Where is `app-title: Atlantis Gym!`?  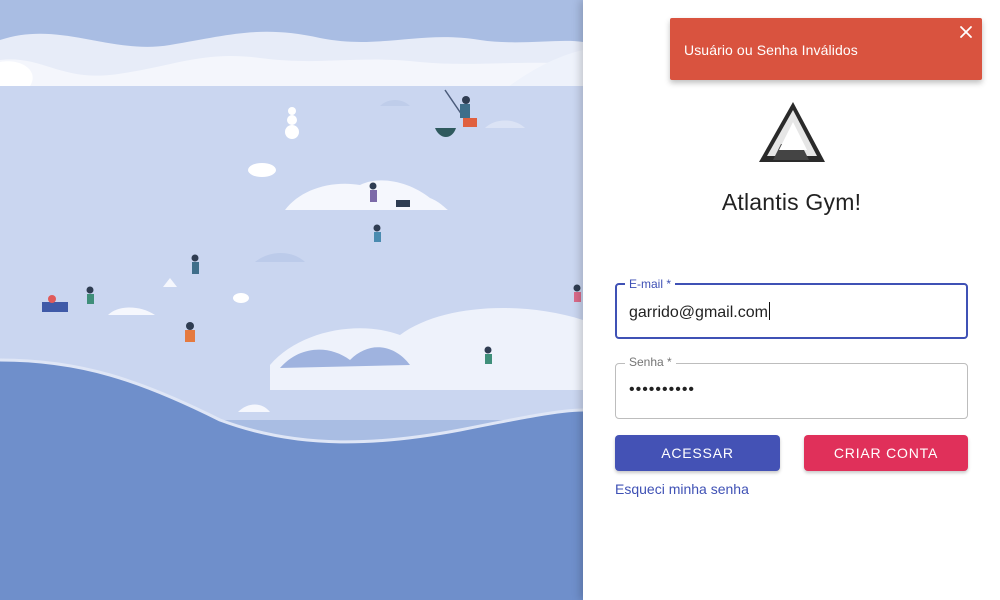
app-title: Atlantis Gym! is located at coordinates (791, 202).